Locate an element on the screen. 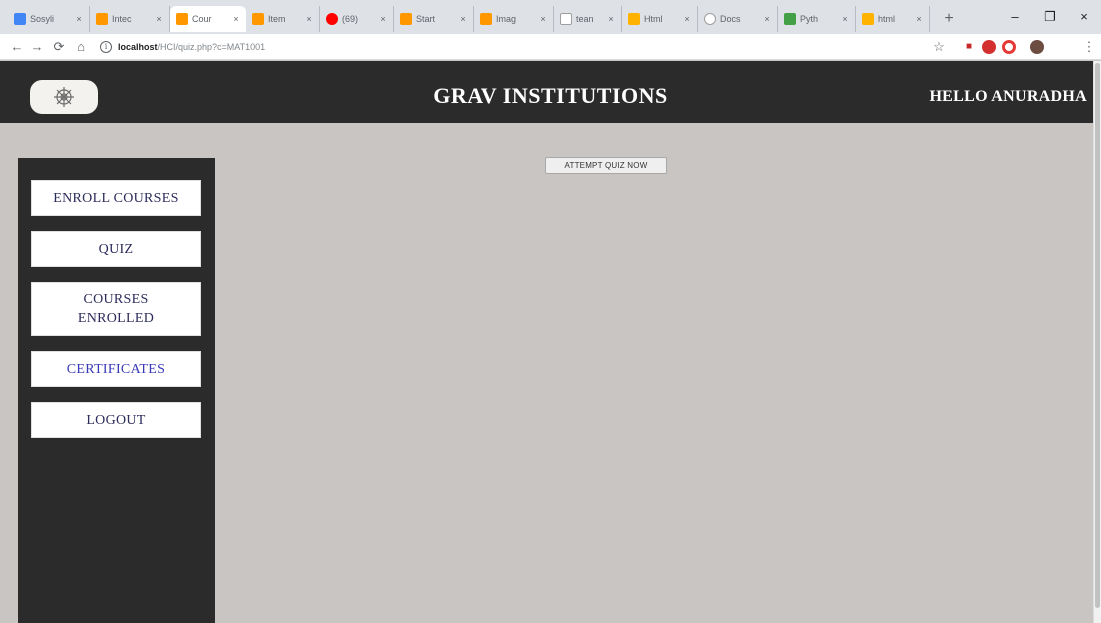  sidebar-item-logout: LOGOUT is located at coordinates (116, 420).